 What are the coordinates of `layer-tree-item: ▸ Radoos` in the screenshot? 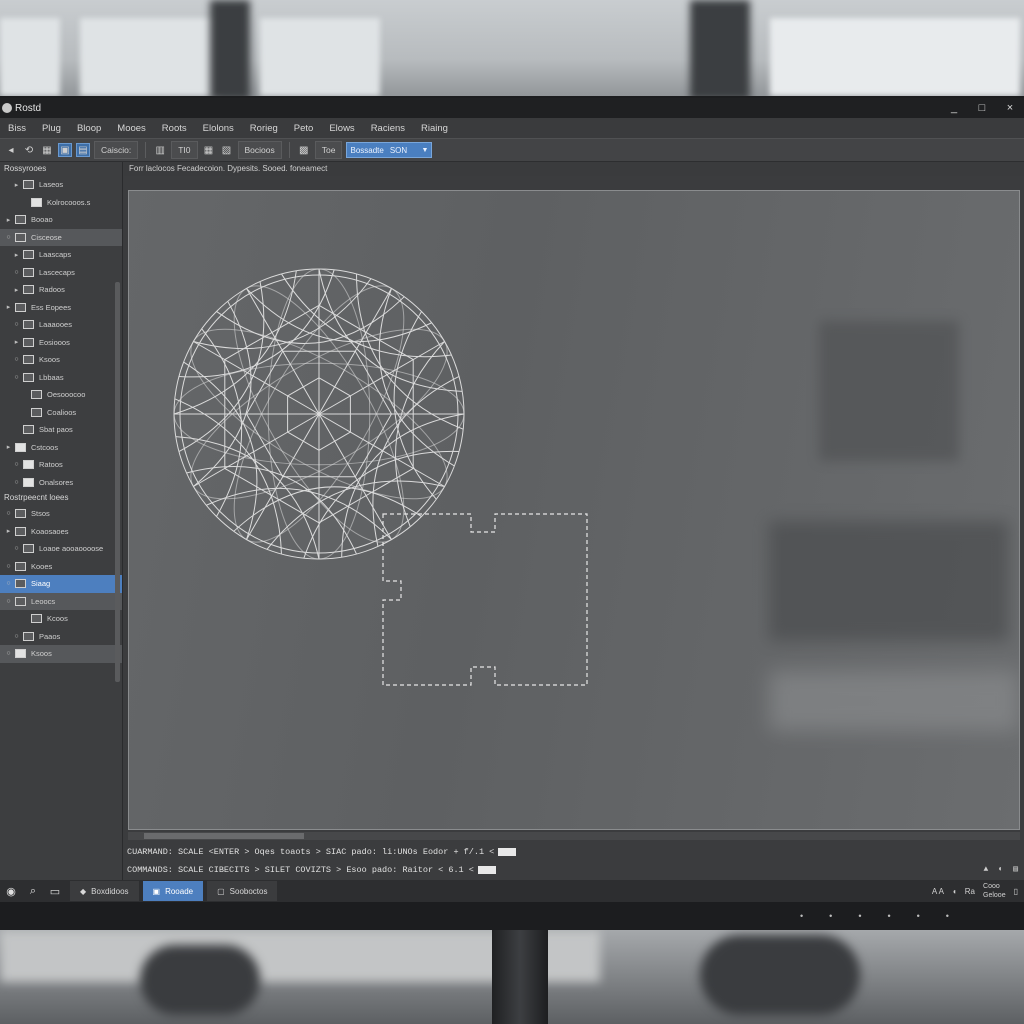 It's located at (61, 290).